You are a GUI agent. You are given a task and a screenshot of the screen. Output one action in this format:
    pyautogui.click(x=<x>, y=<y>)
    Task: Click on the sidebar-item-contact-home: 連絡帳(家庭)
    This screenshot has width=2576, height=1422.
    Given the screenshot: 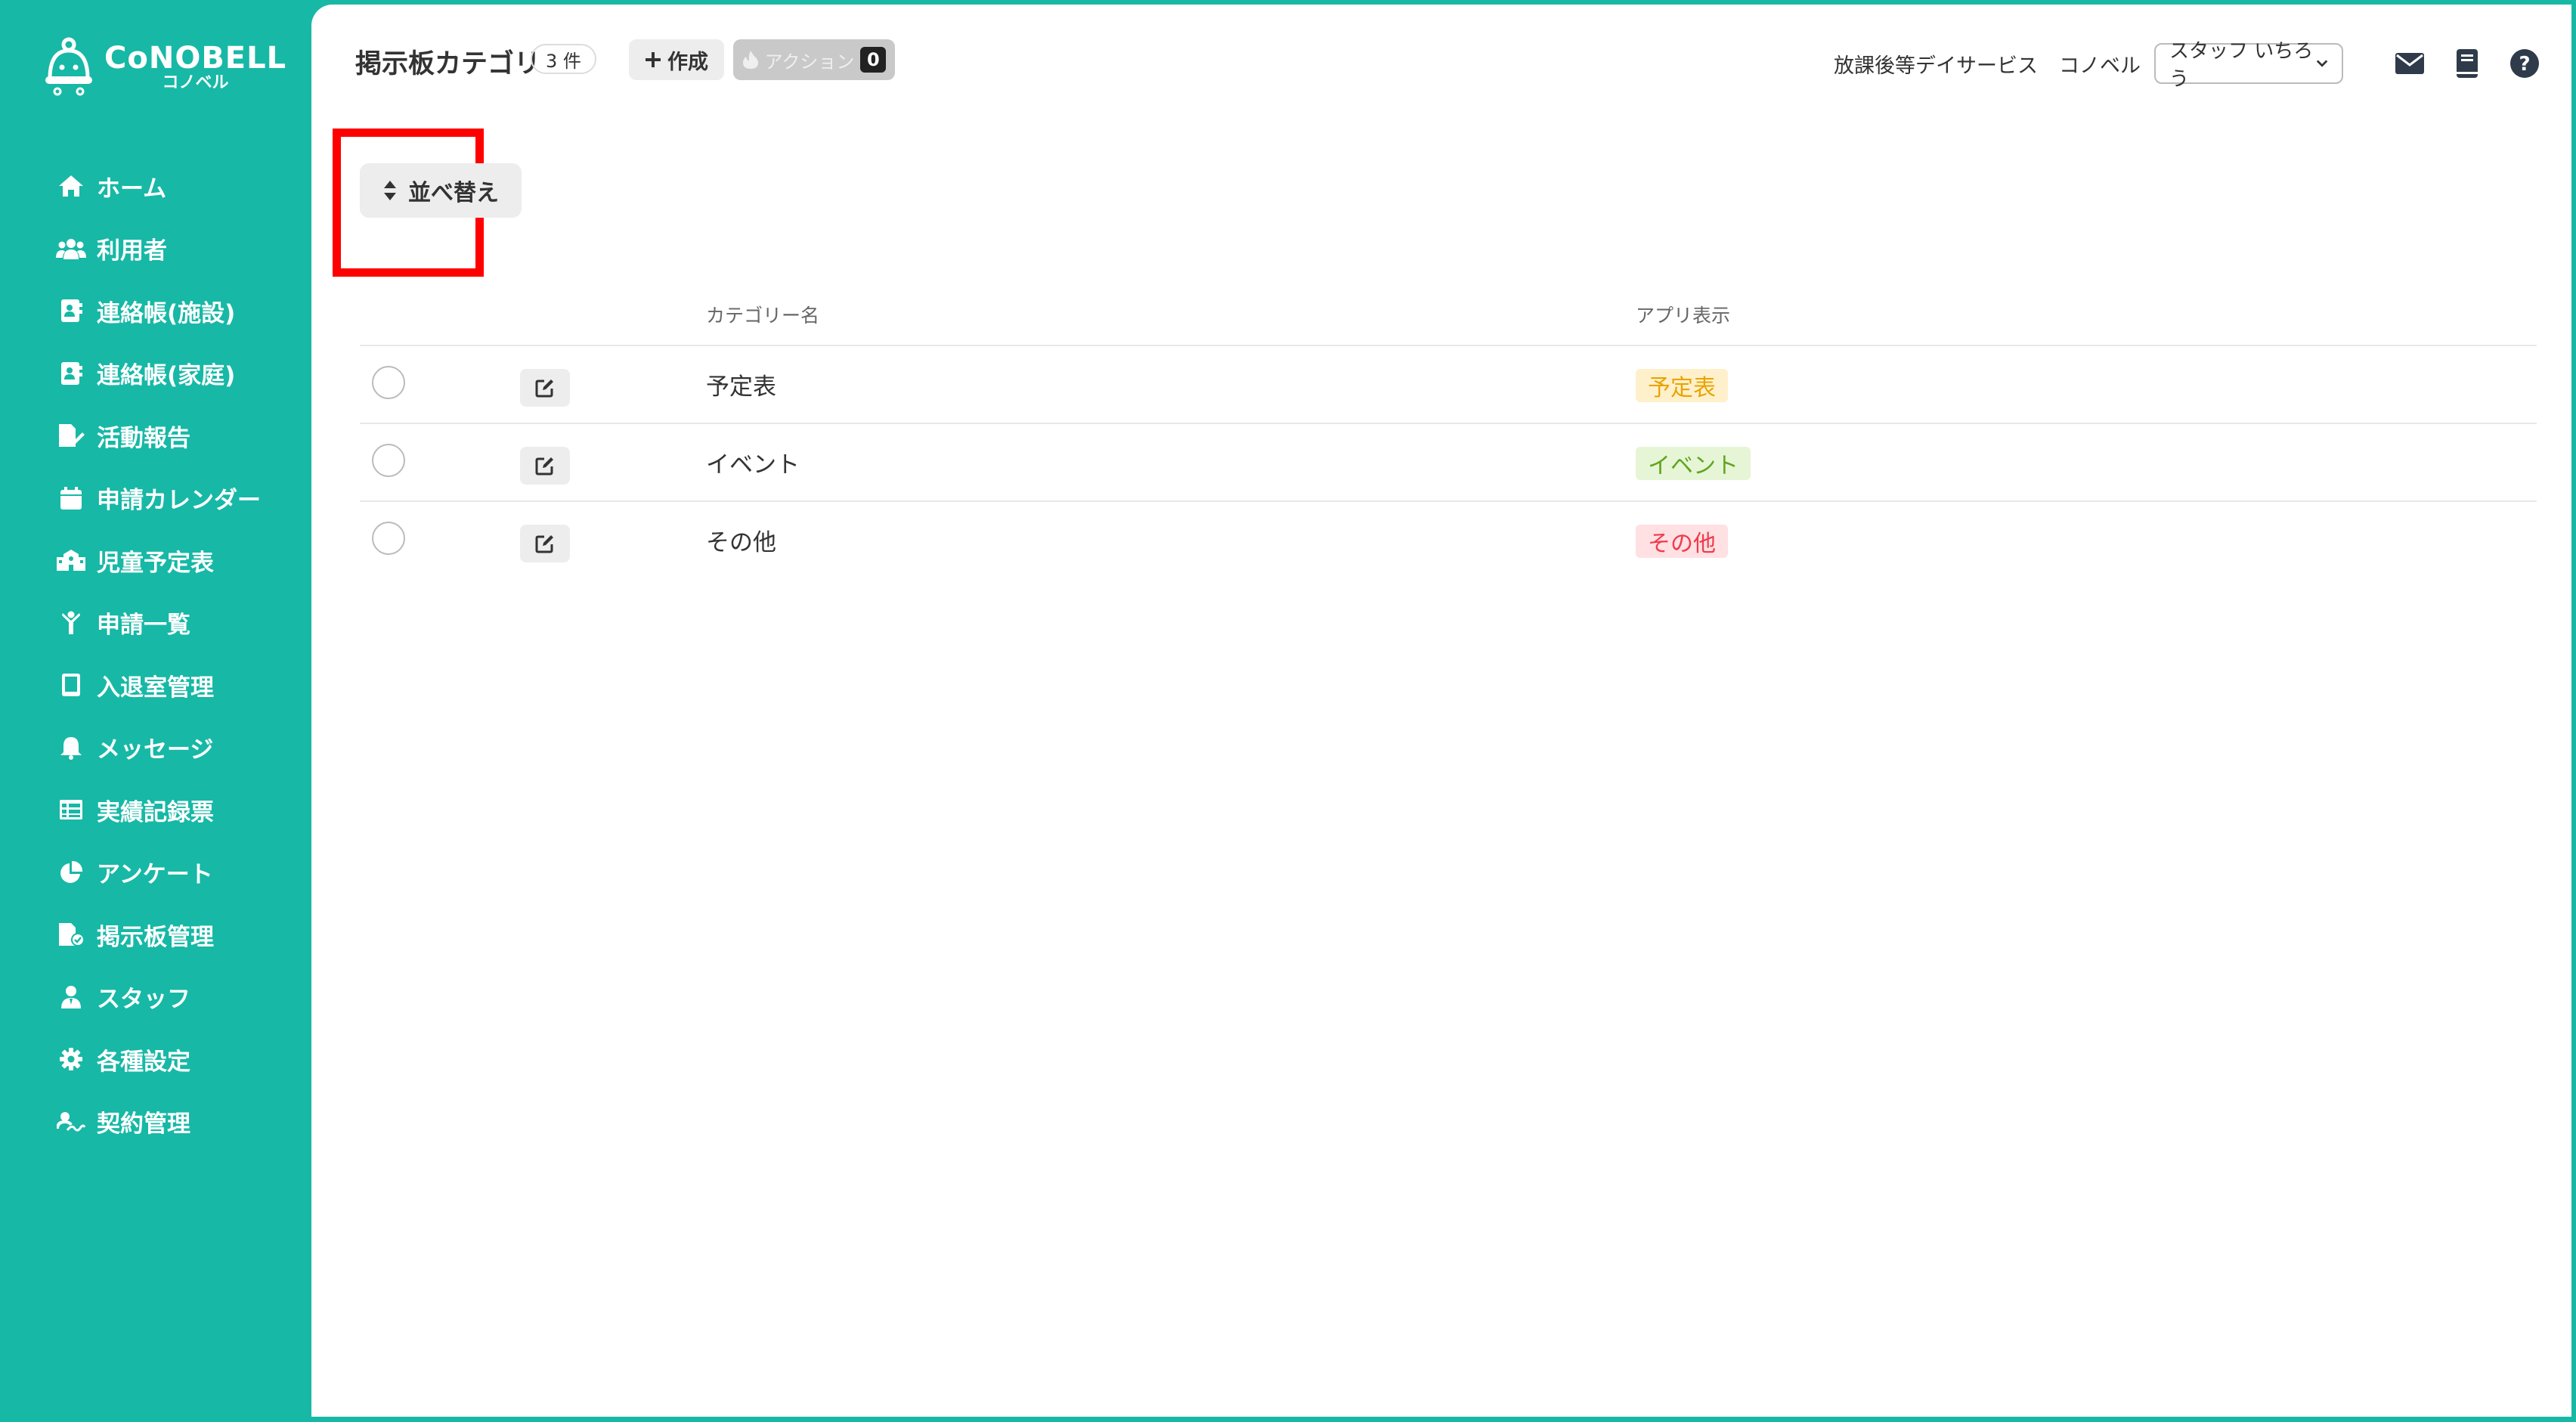 What is the action you would take?
    pyautogui.click(x=158, y=373)
    